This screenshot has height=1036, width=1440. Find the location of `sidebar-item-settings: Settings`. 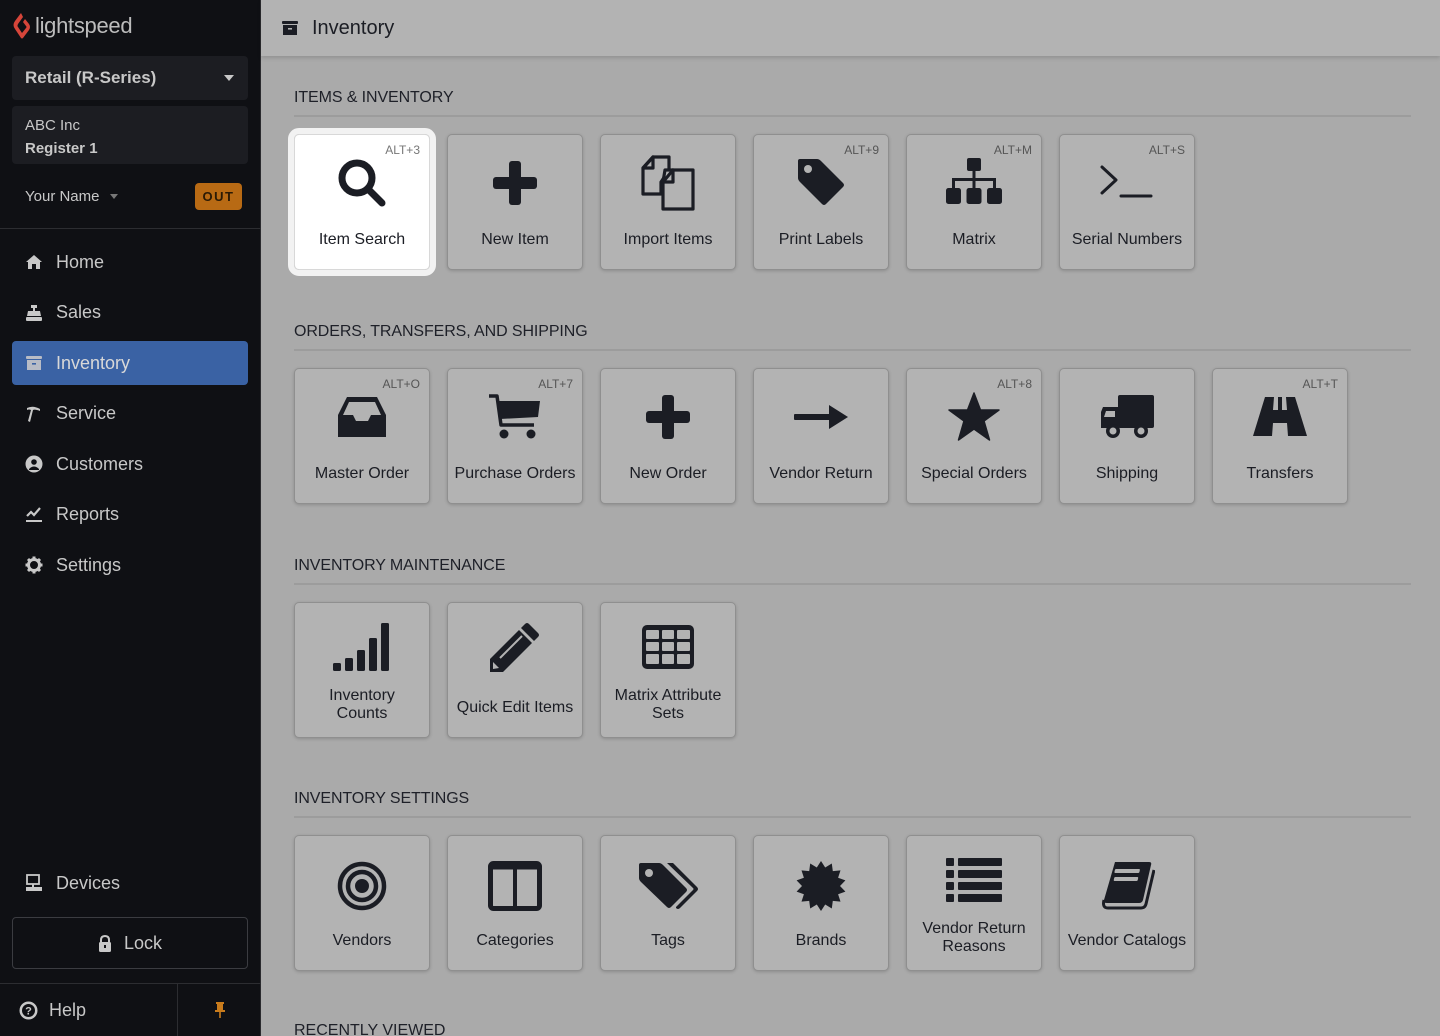

sidebar-item-settings: Settings is located at coordinates (130, 565).